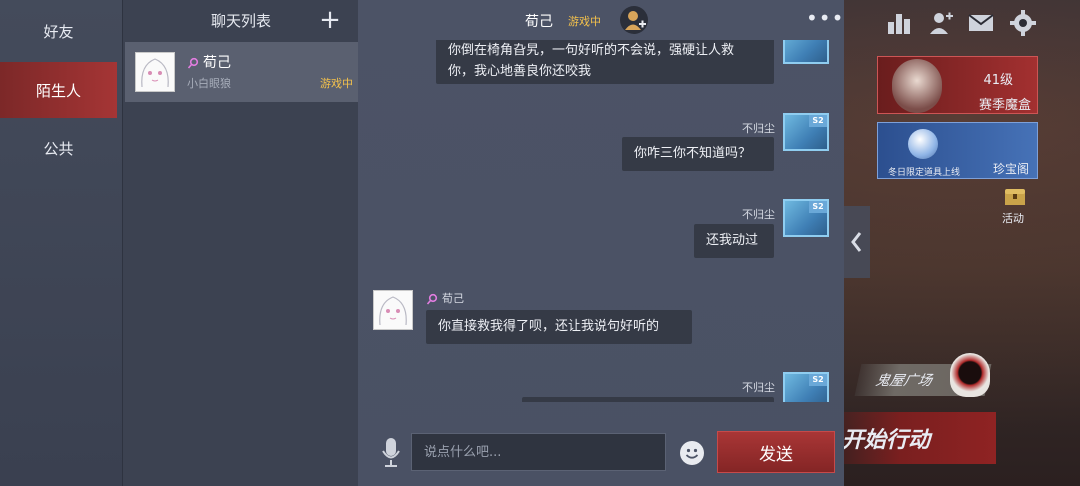  I want to click on smiley-icon, so click(692, 453).